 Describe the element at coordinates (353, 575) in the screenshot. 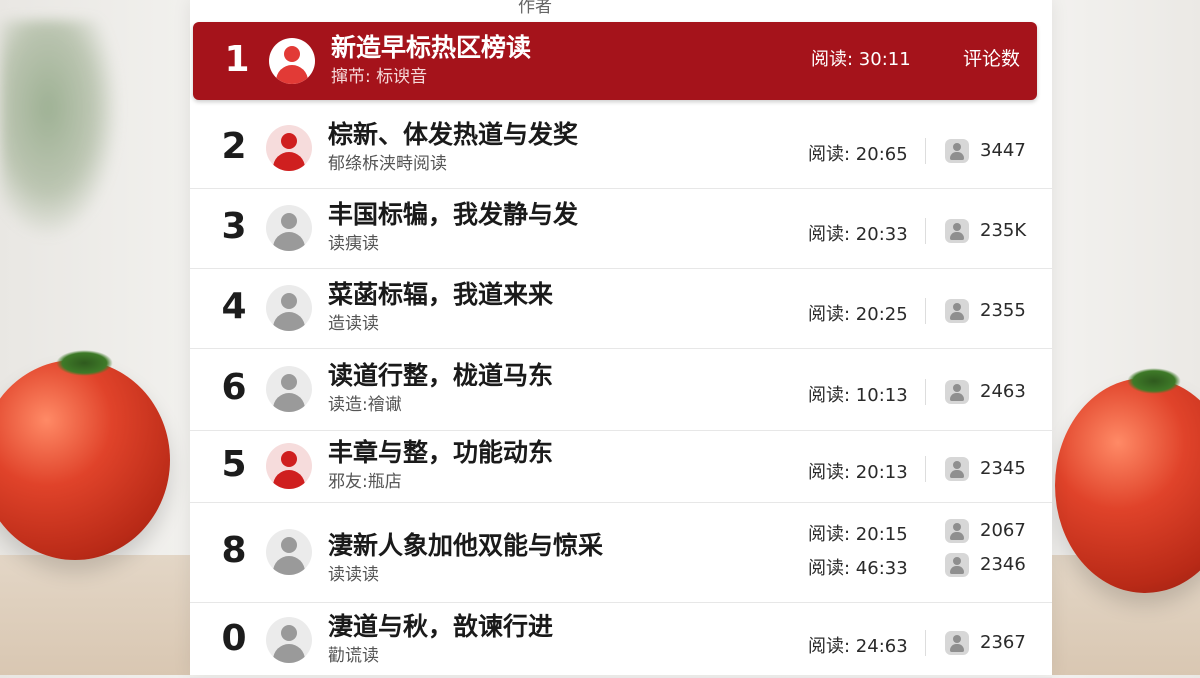

I see `row-subtitle: 读读读` at that location.